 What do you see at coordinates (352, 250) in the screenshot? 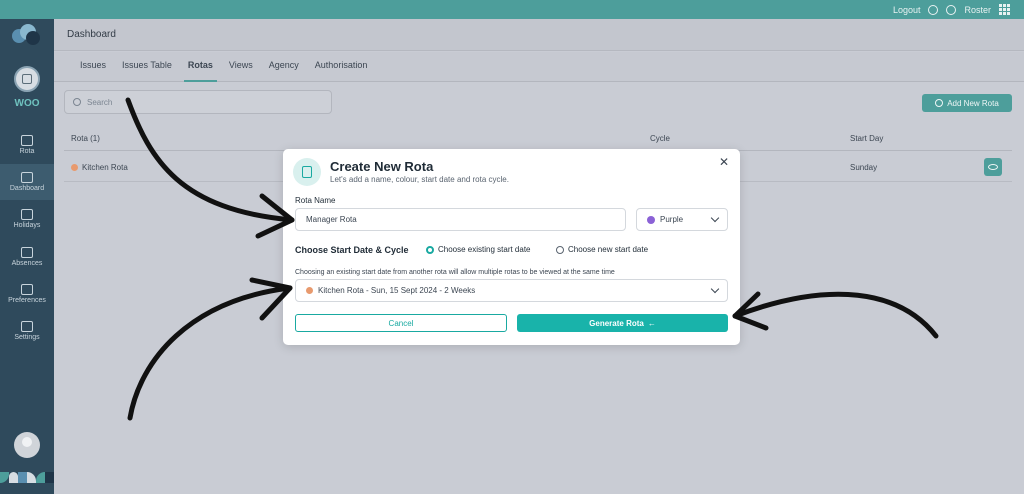
I see `cycle-section-title: Choose Start Date & Cycle` at bounding box center [352, 250].